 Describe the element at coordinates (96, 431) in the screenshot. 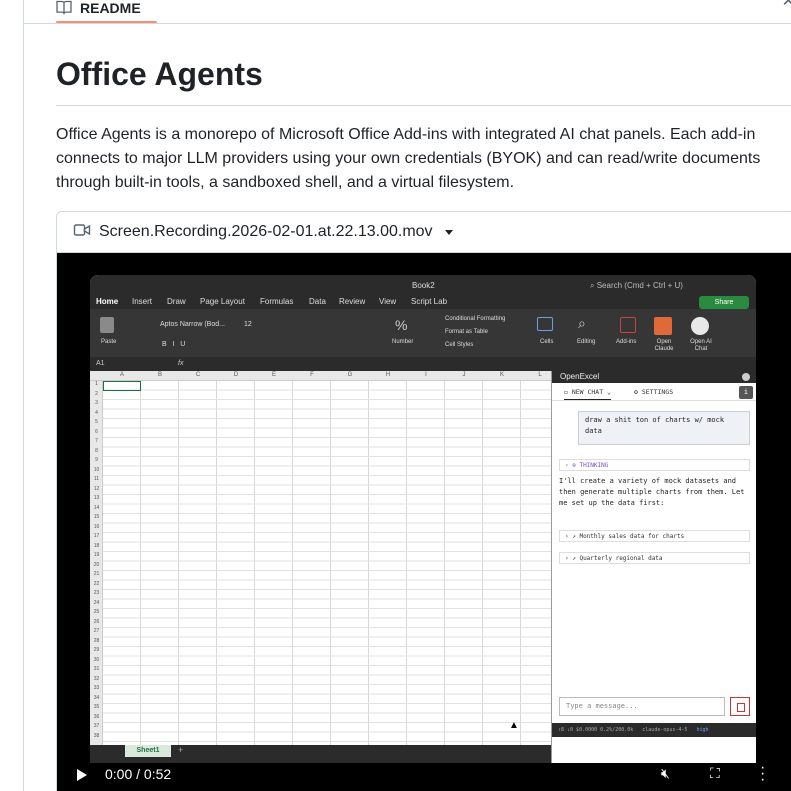

I see `row-header: 6` at that location.